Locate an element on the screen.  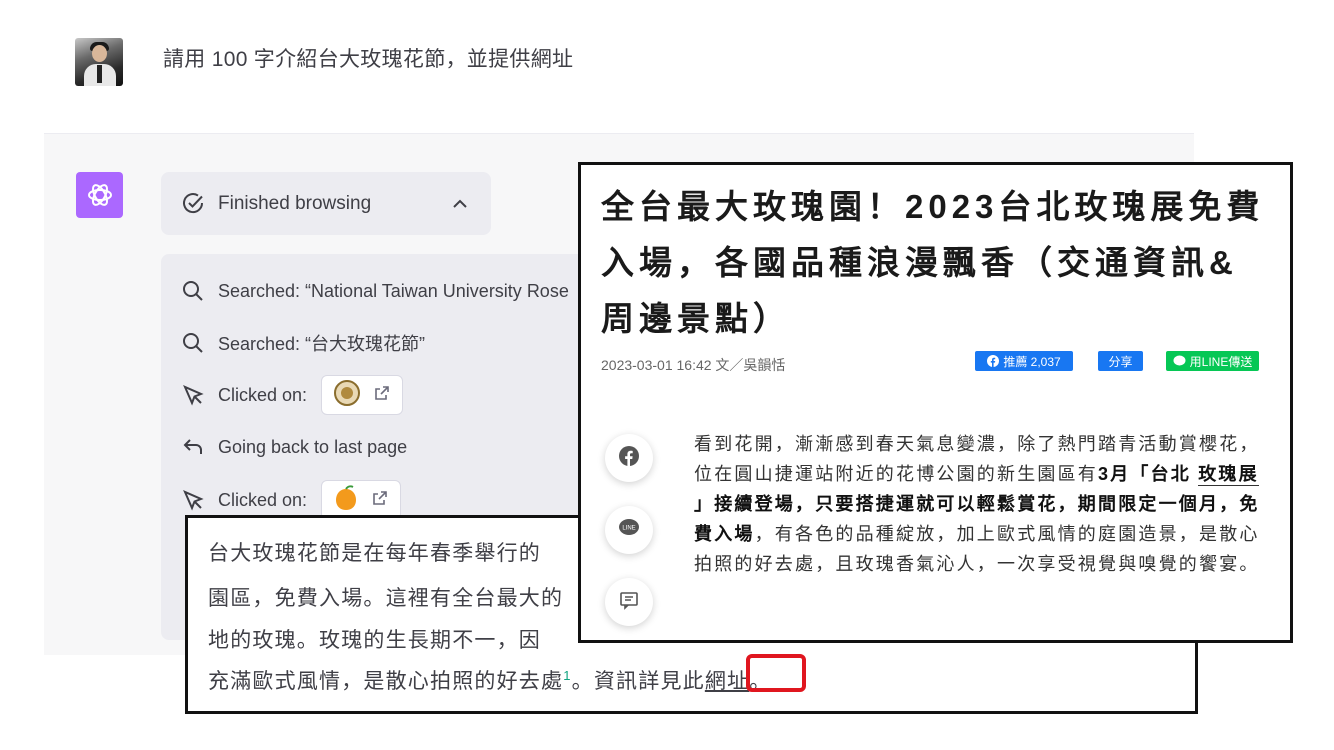
answer-line: 園區，免費入場。這裡有全台最大的 is located at coordinates (386, 598).